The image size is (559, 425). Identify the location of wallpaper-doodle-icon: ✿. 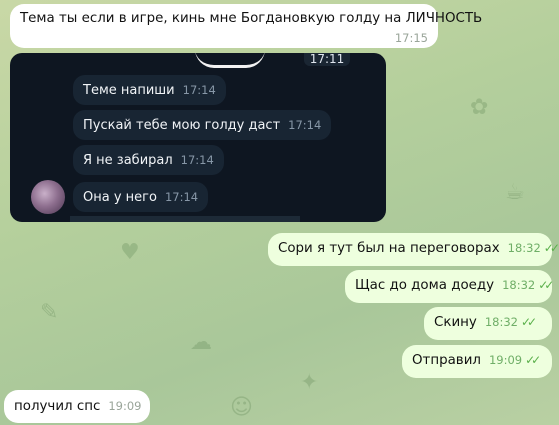
(479, 107).